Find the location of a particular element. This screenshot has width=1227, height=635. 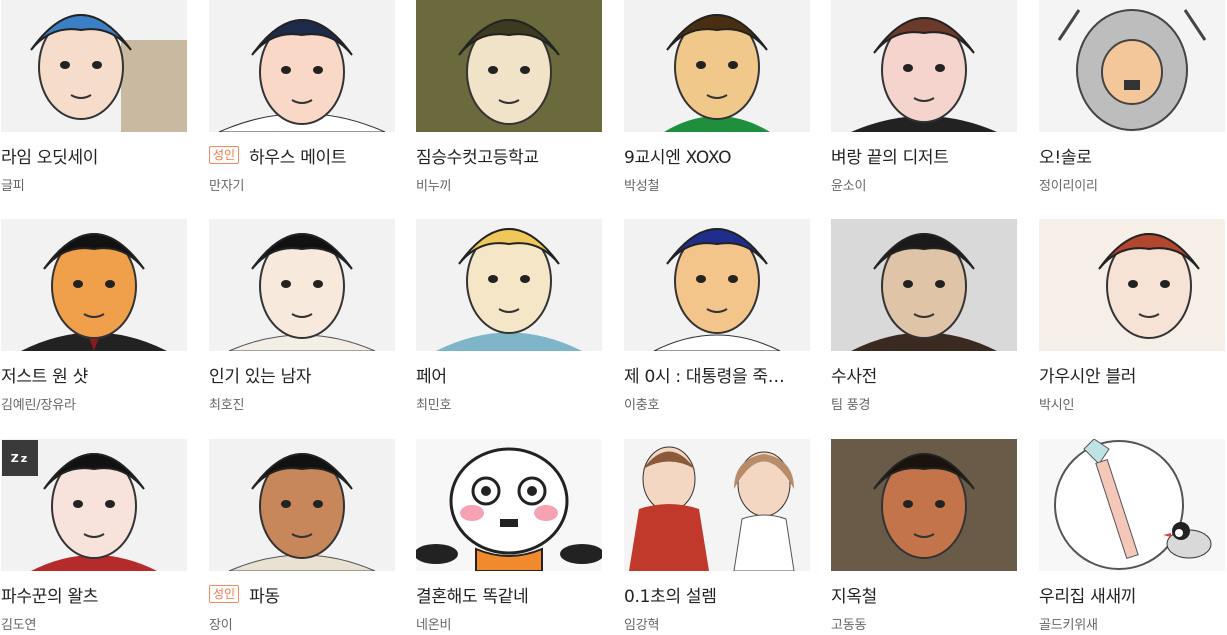

webtoon-author: 임강혁 is located at coordinates (642, 625).